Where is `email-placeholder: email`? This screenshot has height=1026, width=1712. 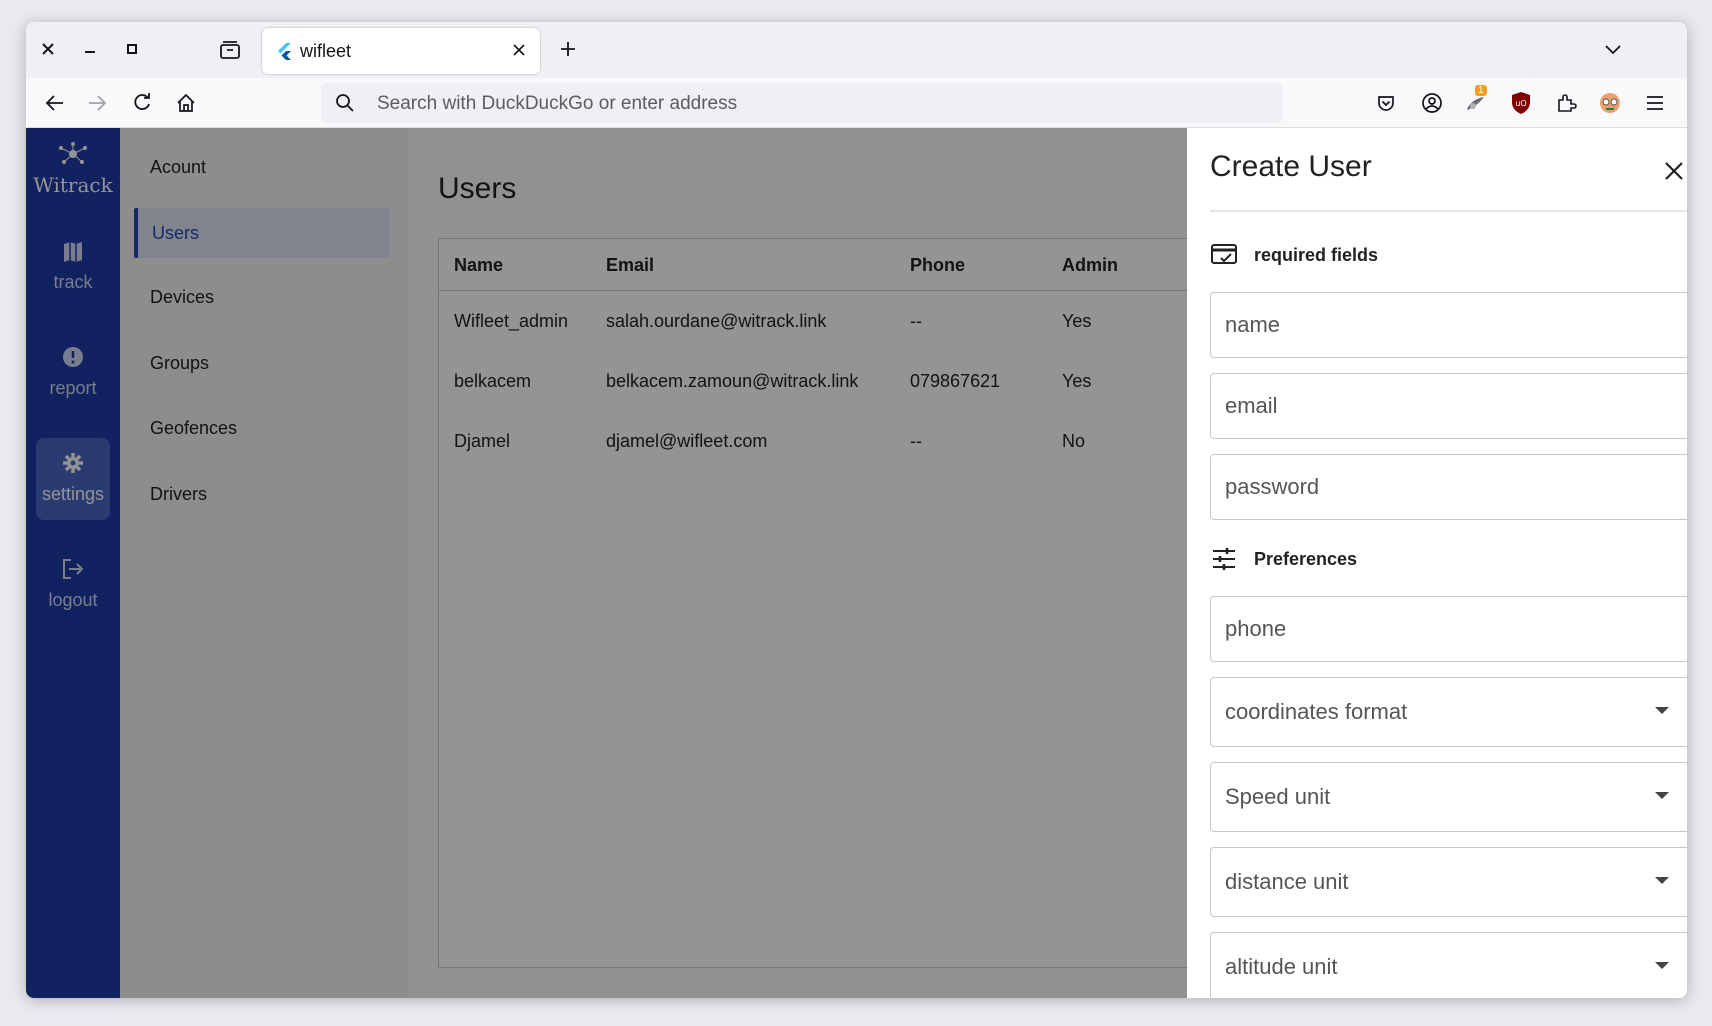
email-placeholder: email is located at coordinates (1251, 405).